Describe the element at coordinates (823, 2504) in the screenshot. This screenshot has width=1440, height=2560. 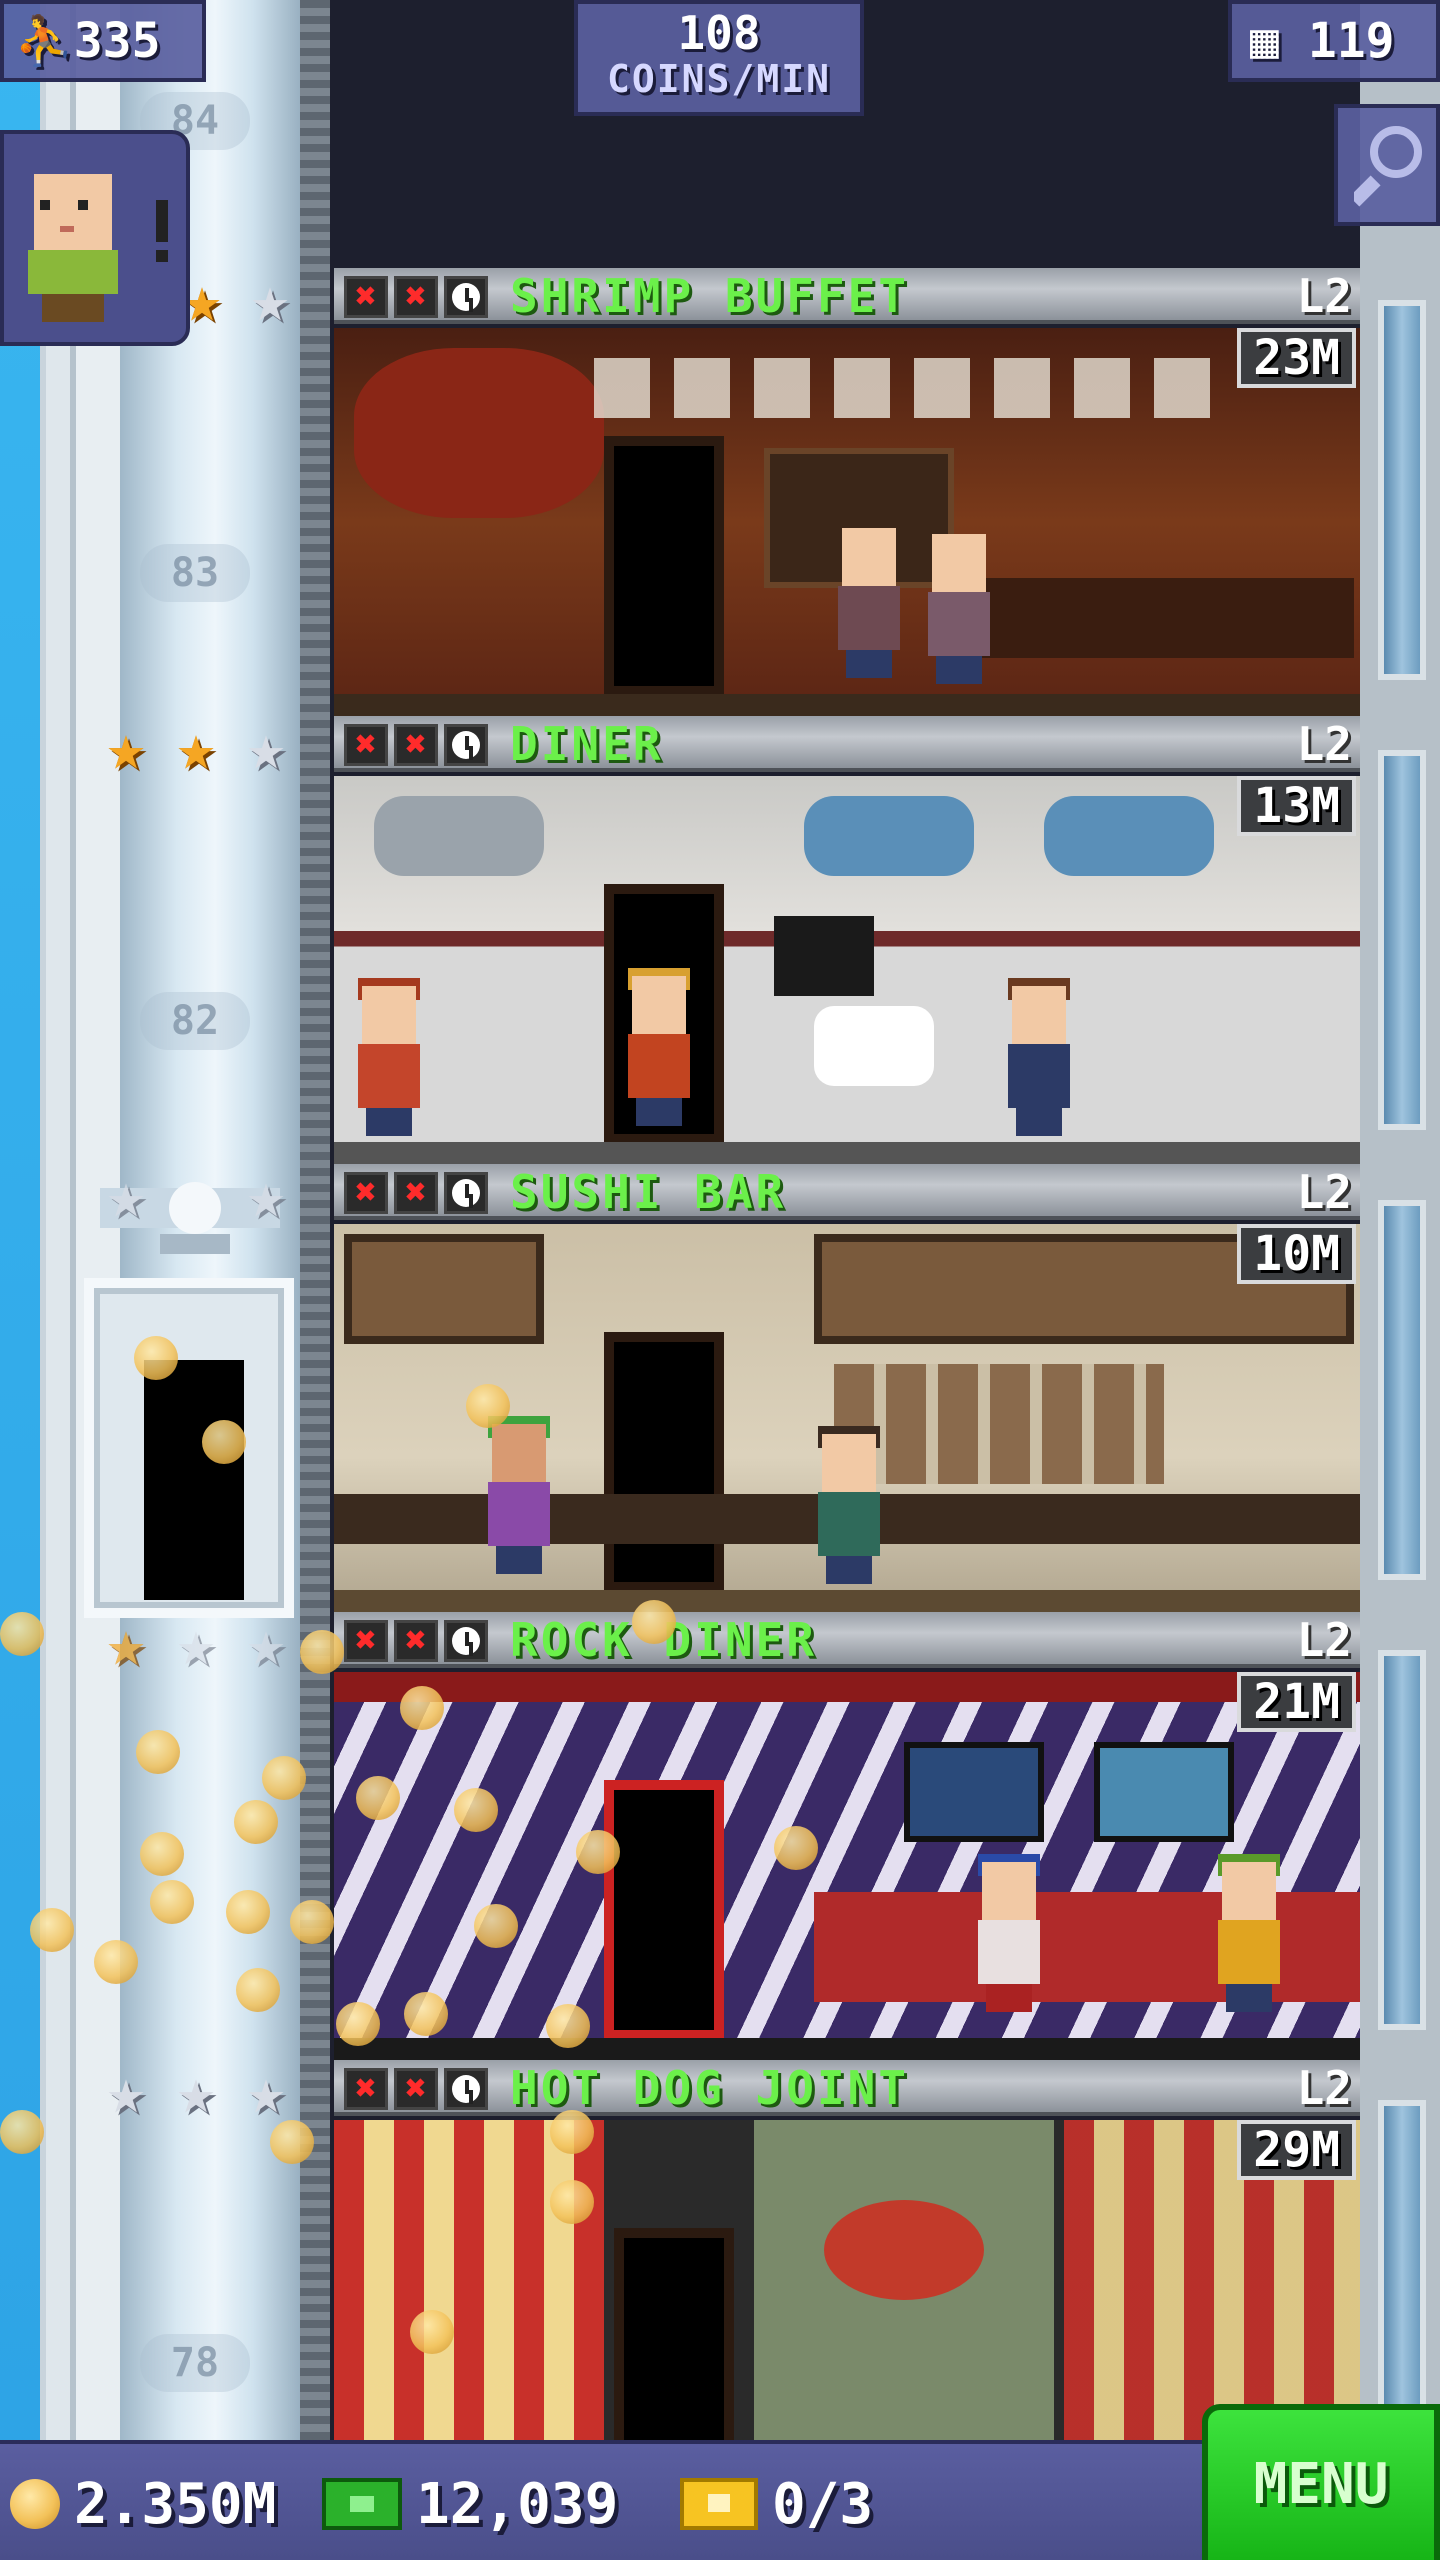
I see `ticket-value: 0/3` at that location.